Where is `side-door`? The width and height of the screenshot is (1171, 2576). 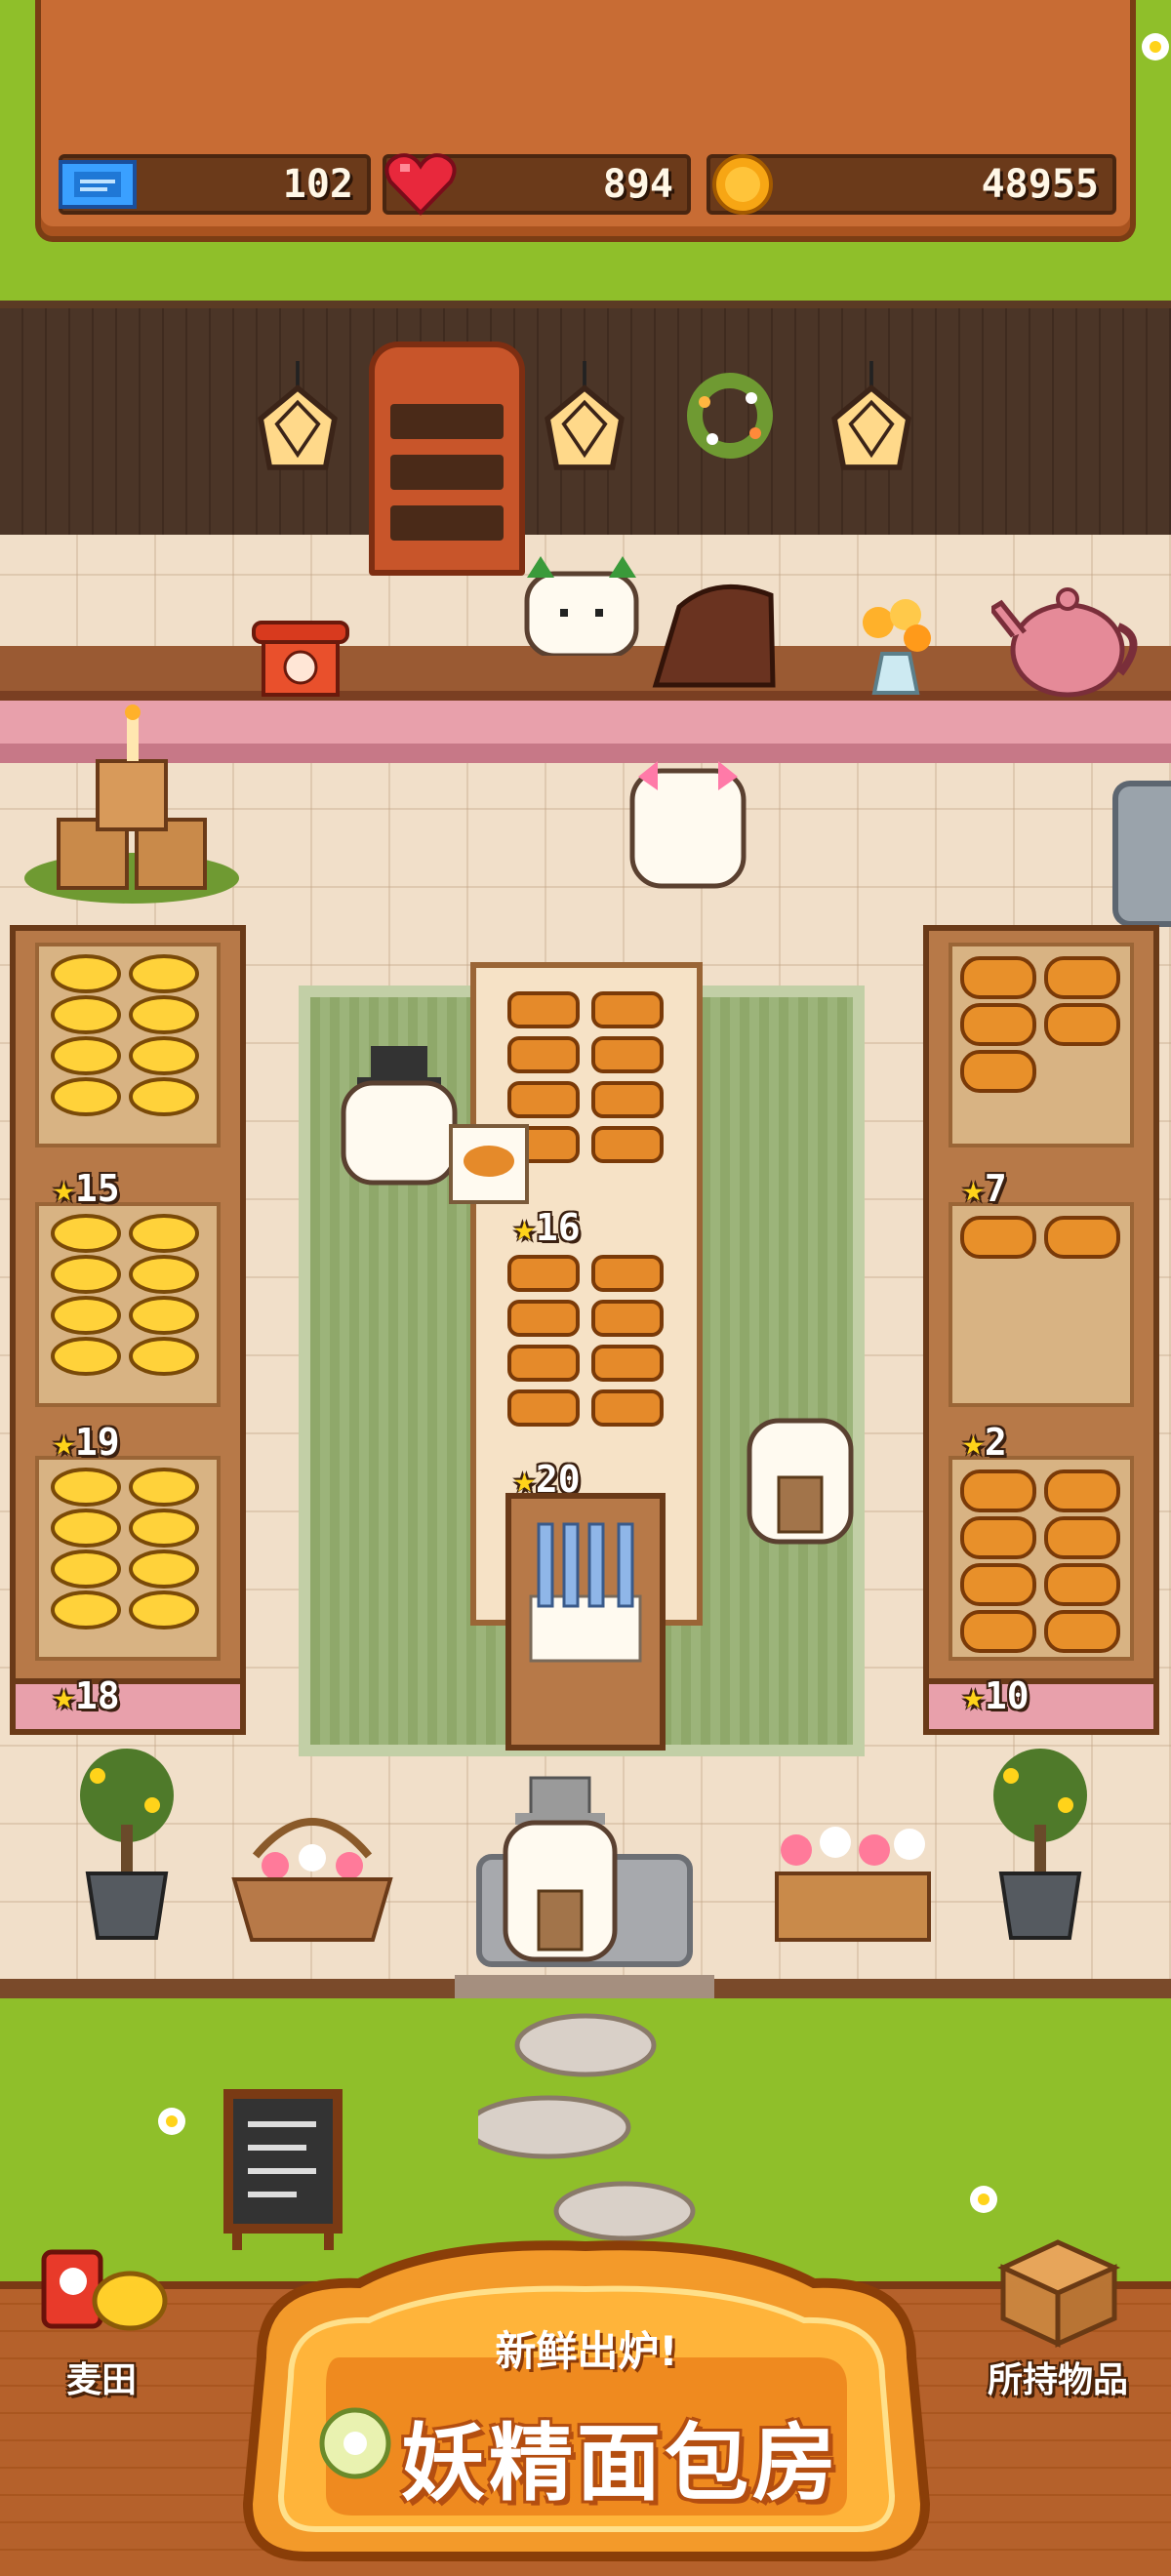 side-door is located at coordinates (1141, 854).